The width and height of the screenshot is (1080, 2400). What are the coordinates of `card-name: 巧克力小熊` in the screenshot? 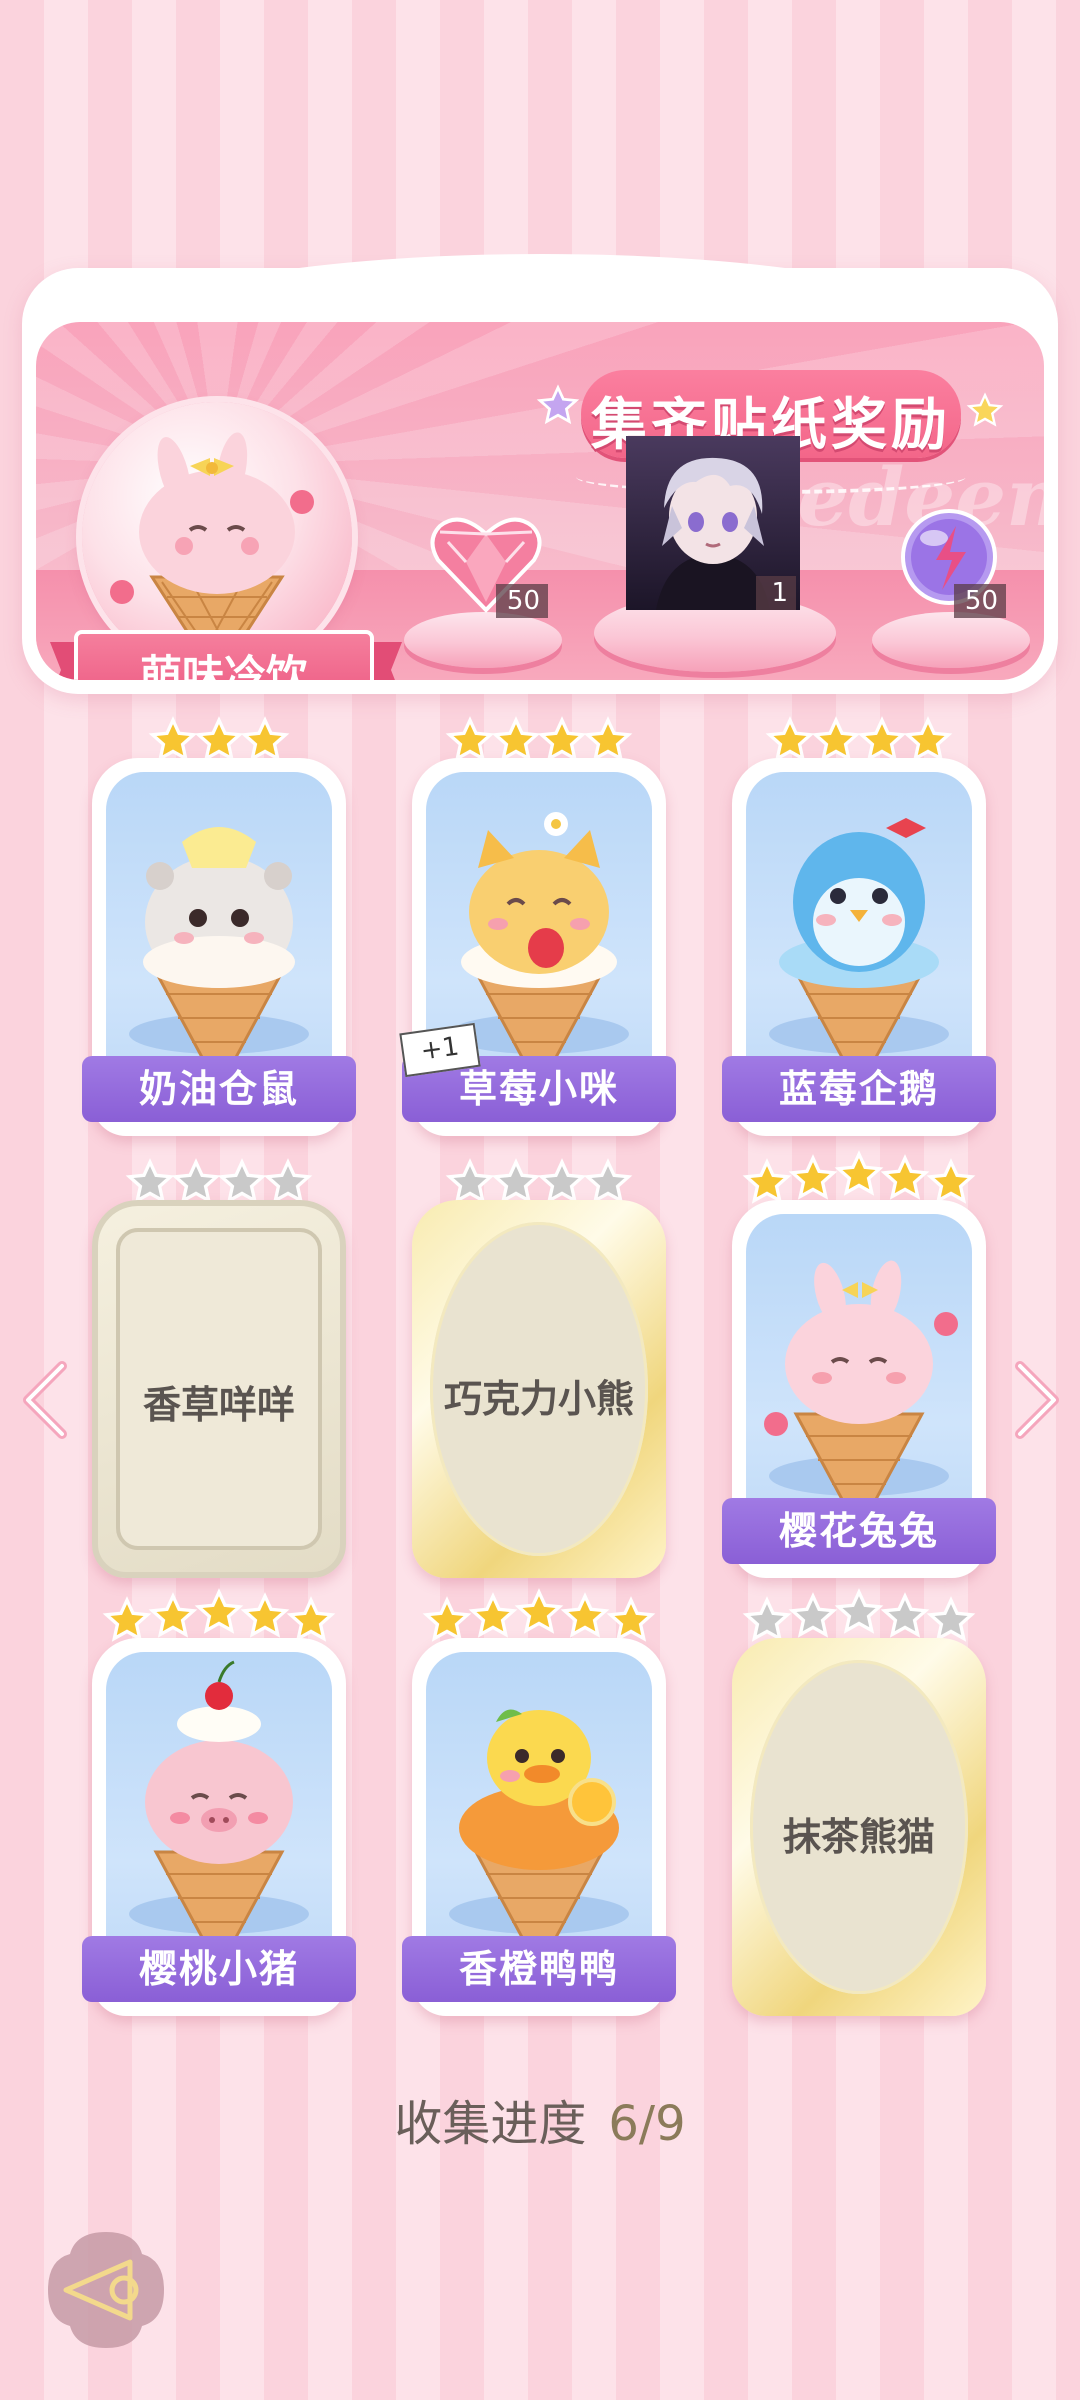 It's located at (538, 1398).